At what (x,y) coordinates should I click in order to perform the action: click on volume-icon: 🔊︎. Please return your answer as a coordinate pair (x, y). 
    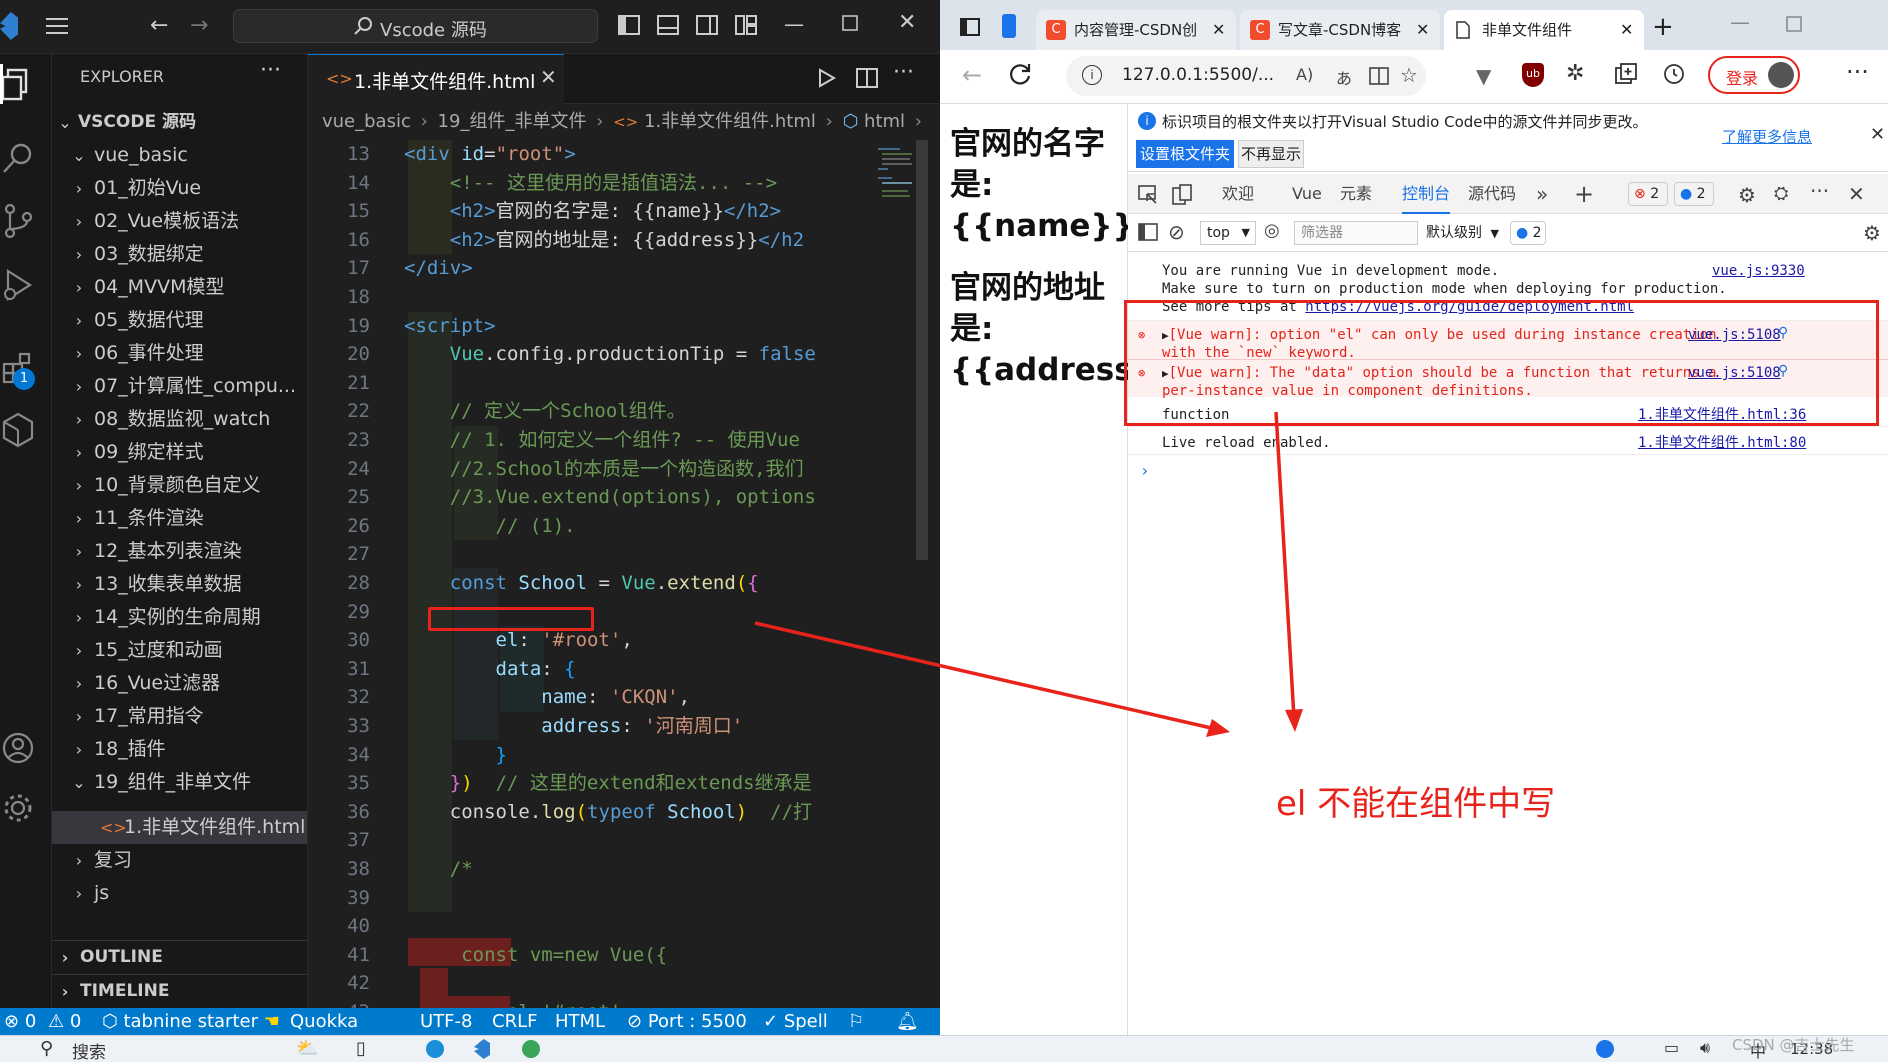
    Looking at the image, I should click on (1705, 1048).